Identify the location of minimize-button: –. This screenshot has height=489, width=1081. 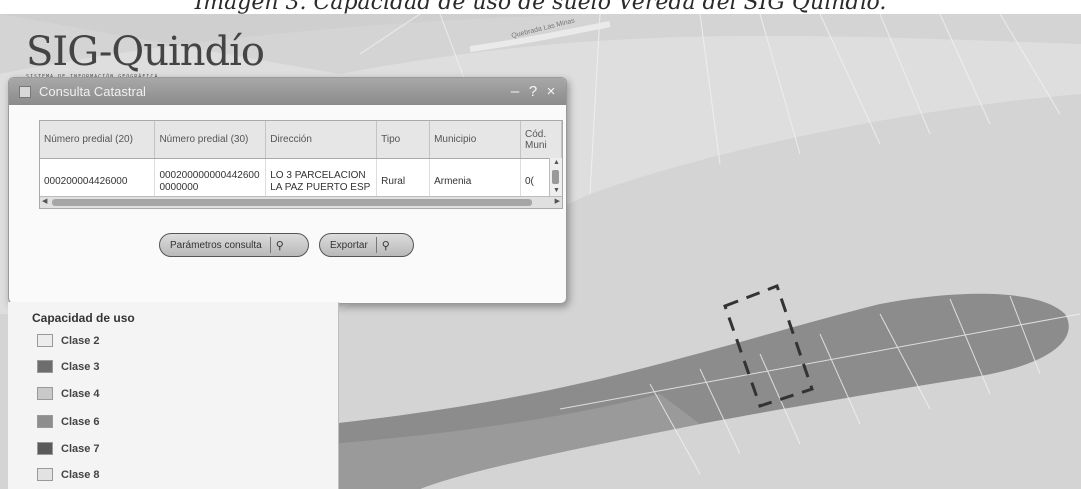
(515, 91).